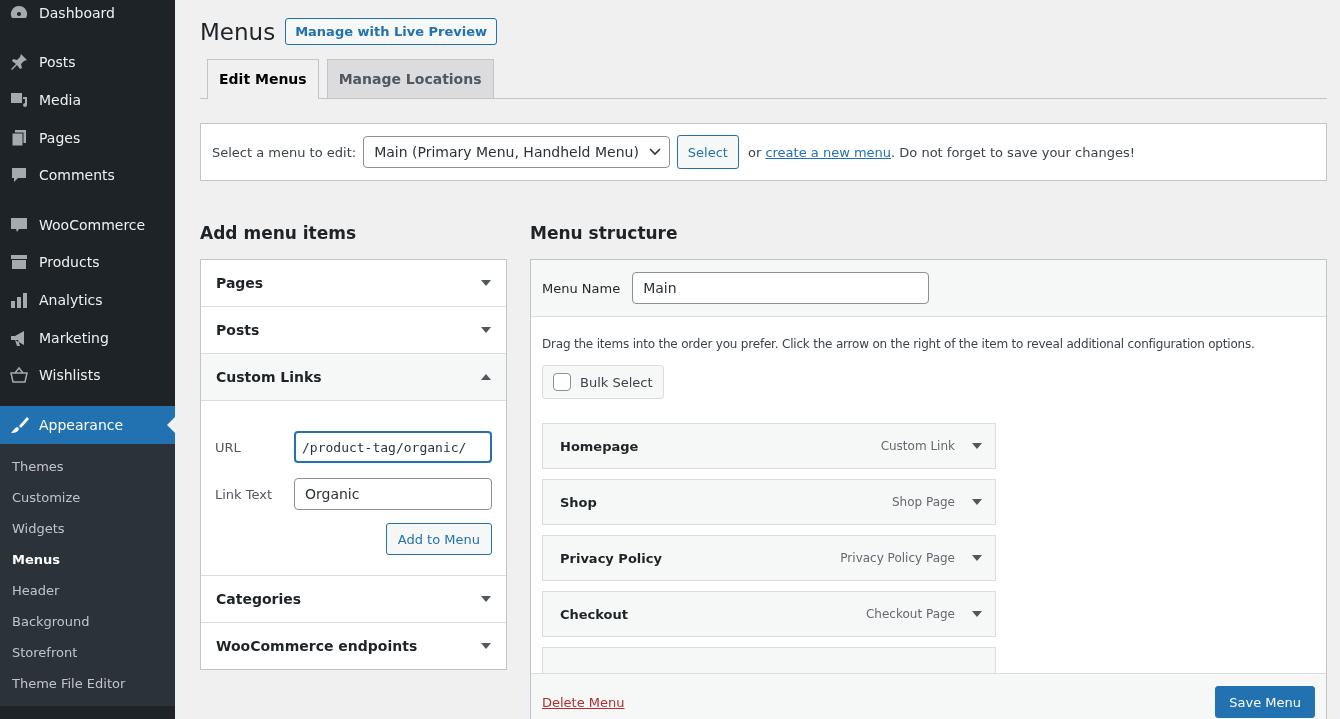 This screenshot has height=719, width=1340. Describe the element at coordinates (87, 424) in the screenshot. I see `sidebar-item: Appearance` at that location.